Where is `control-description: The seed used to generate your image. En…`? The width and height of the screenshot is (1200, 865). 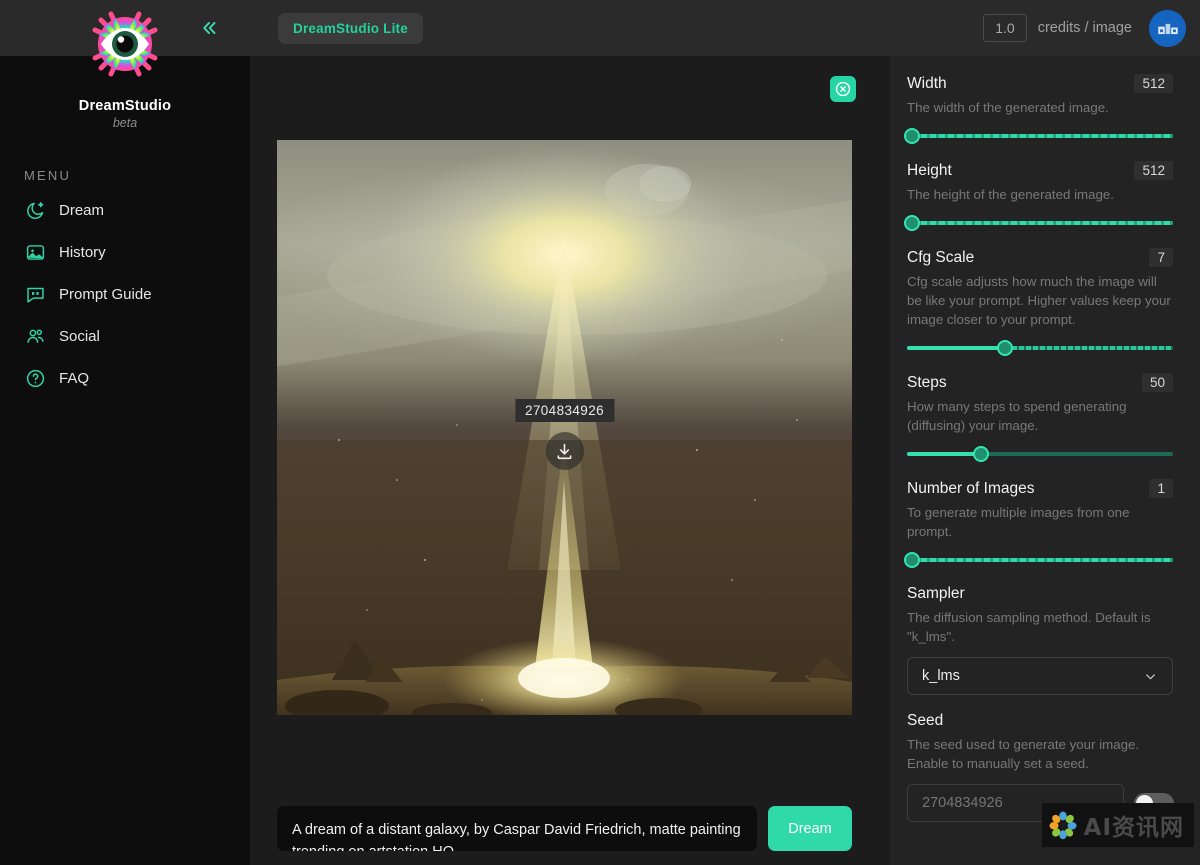
control-description: The seed used to generate your image. En… is located at coordinates (1023, 754).